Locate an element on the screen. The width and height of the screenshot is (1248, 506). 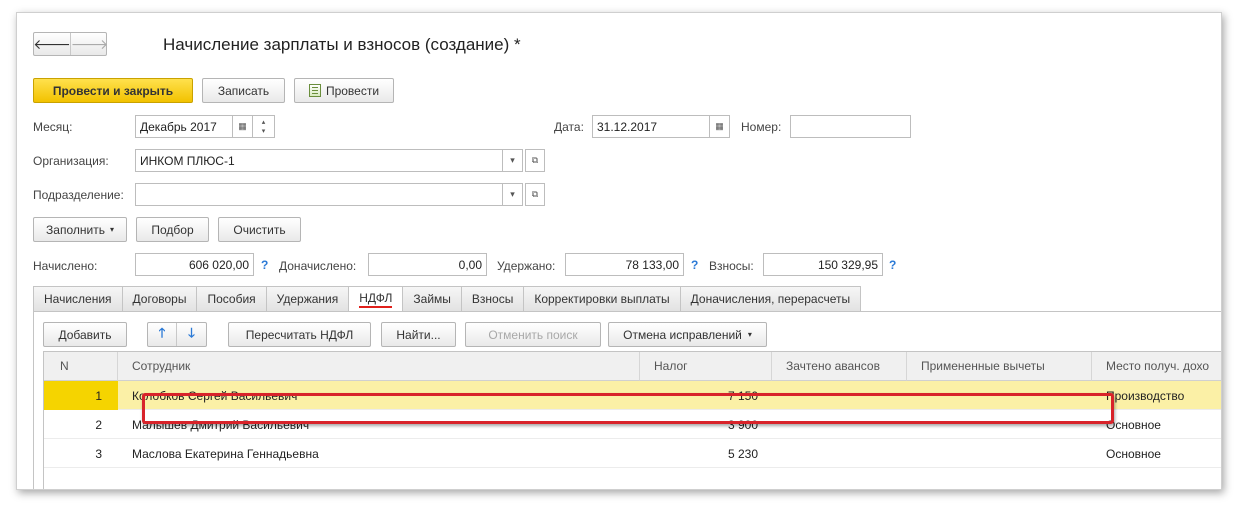
tab-recalculations: Доначисления, перерасчеты is located at coordinates (770, 299).